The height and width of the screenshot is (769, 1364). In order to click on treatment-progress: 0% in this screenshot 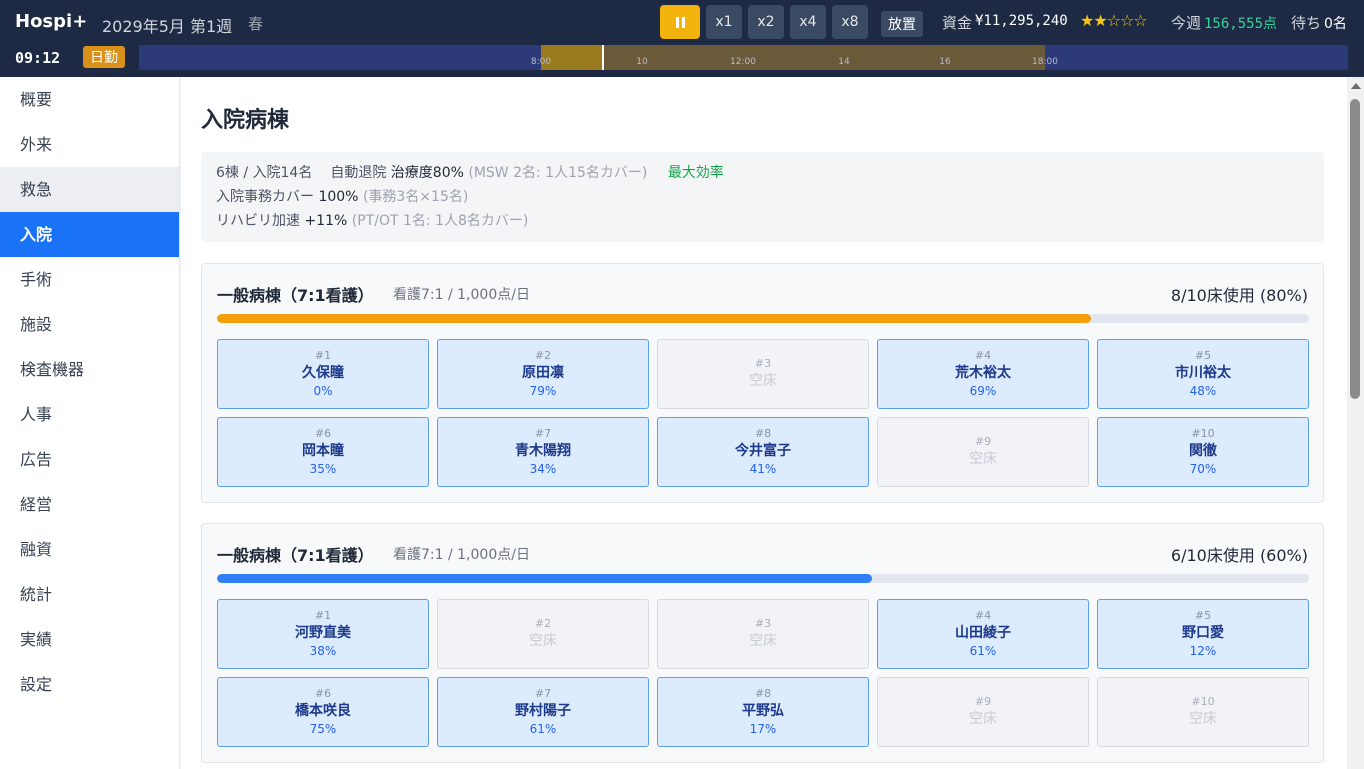, I will do `click(323, 391)`.